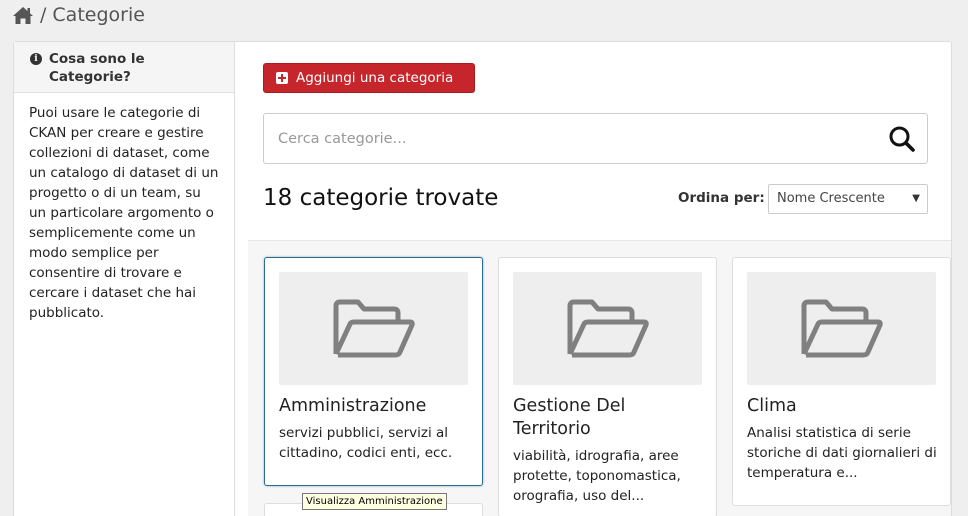 This screenshot has height=516, width=968. Describe the element at coordinates (282, 78) in the screenshot. I see `plus-square-icon` at that location.